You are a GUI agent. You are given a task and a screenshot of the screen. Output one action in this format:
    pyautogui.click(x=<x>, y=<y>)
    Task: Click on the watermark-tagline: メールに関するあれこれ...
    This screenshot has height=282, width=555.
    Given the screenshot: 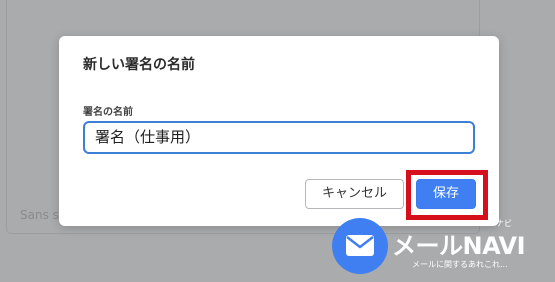 What is the action you would take?
    pyautogui.click(x=460, y=264)
    